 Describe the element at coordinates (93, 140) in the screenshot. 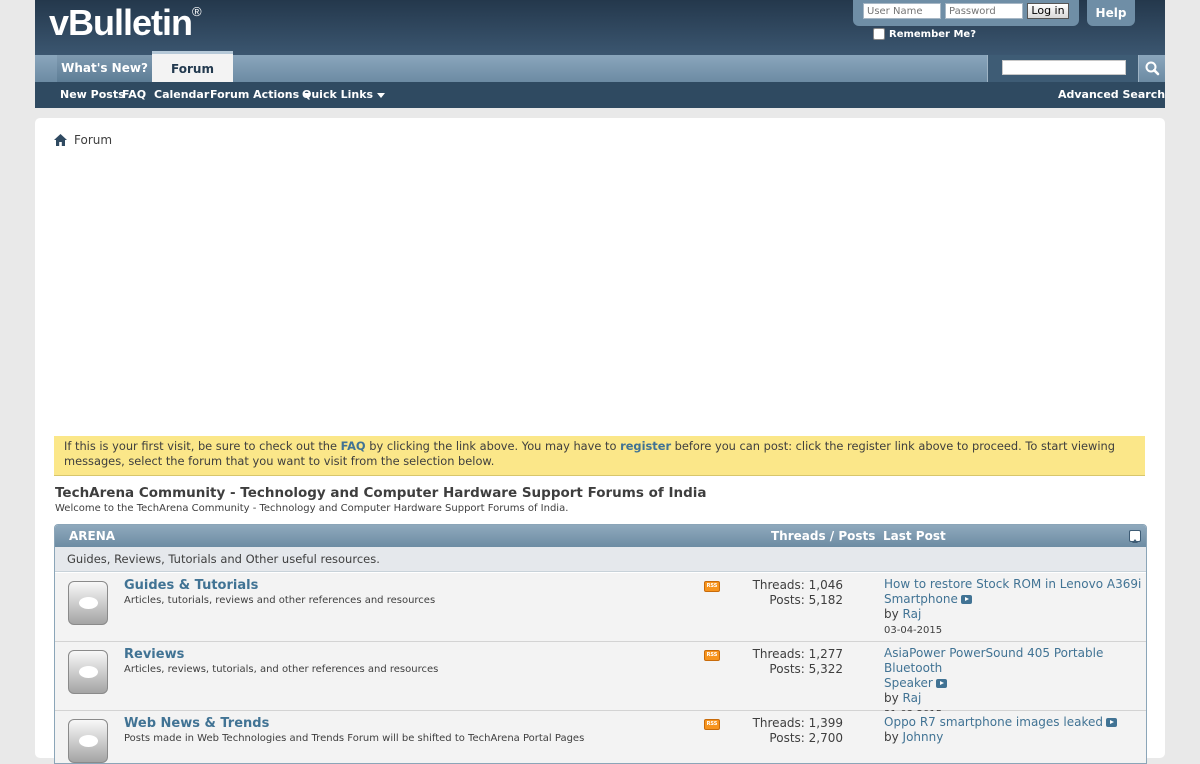

I see `breadcrumb-current: Forum` at that location.